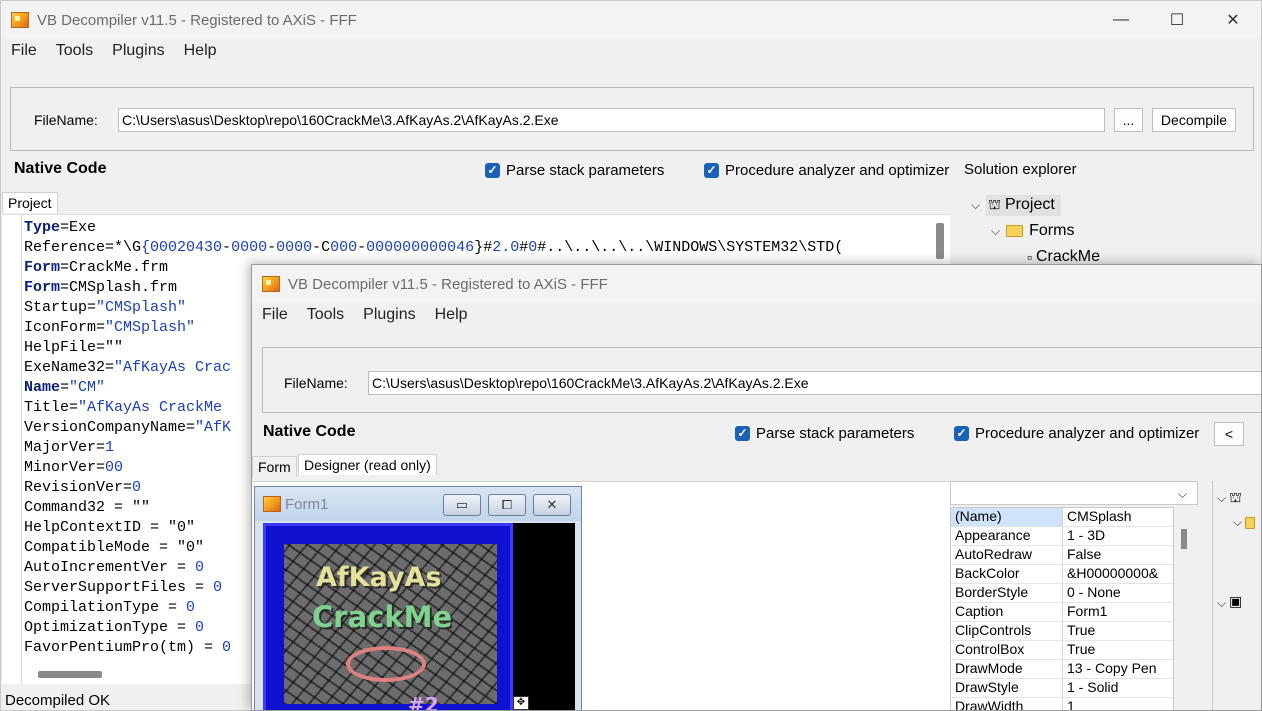 This screenshot has height=711, width=1262. I want to click on splash-image: AfKayAs CrackMe #2, so click(388, 617).